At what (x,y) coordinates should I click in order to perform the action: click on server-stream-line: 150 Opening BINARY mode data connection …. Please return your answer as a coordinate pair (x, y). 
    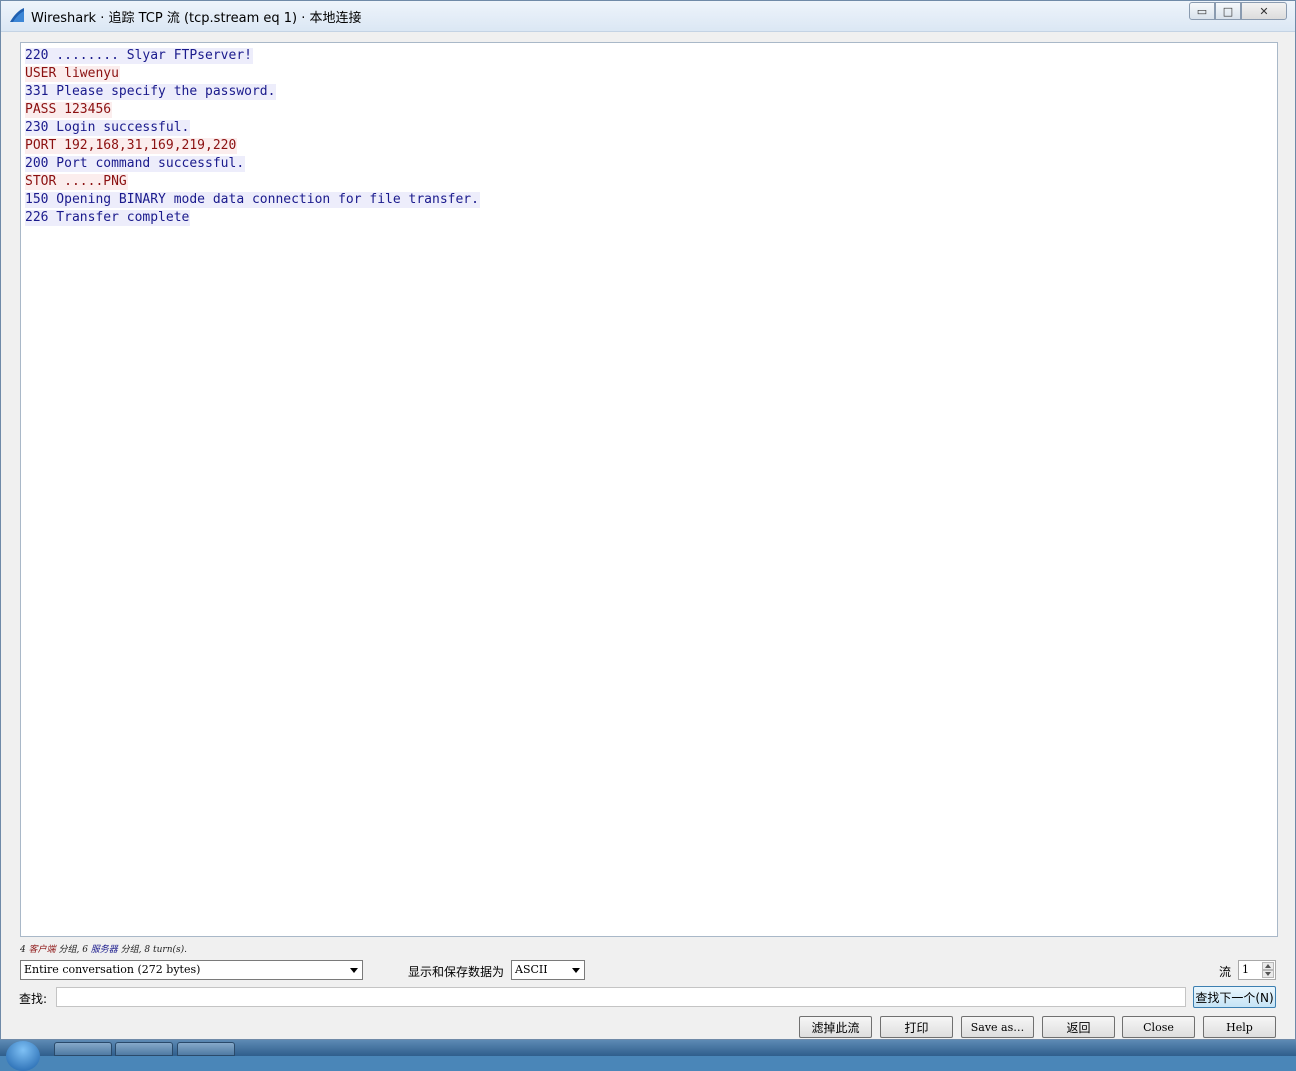
    Looking at the image, I should click on (651, 200).